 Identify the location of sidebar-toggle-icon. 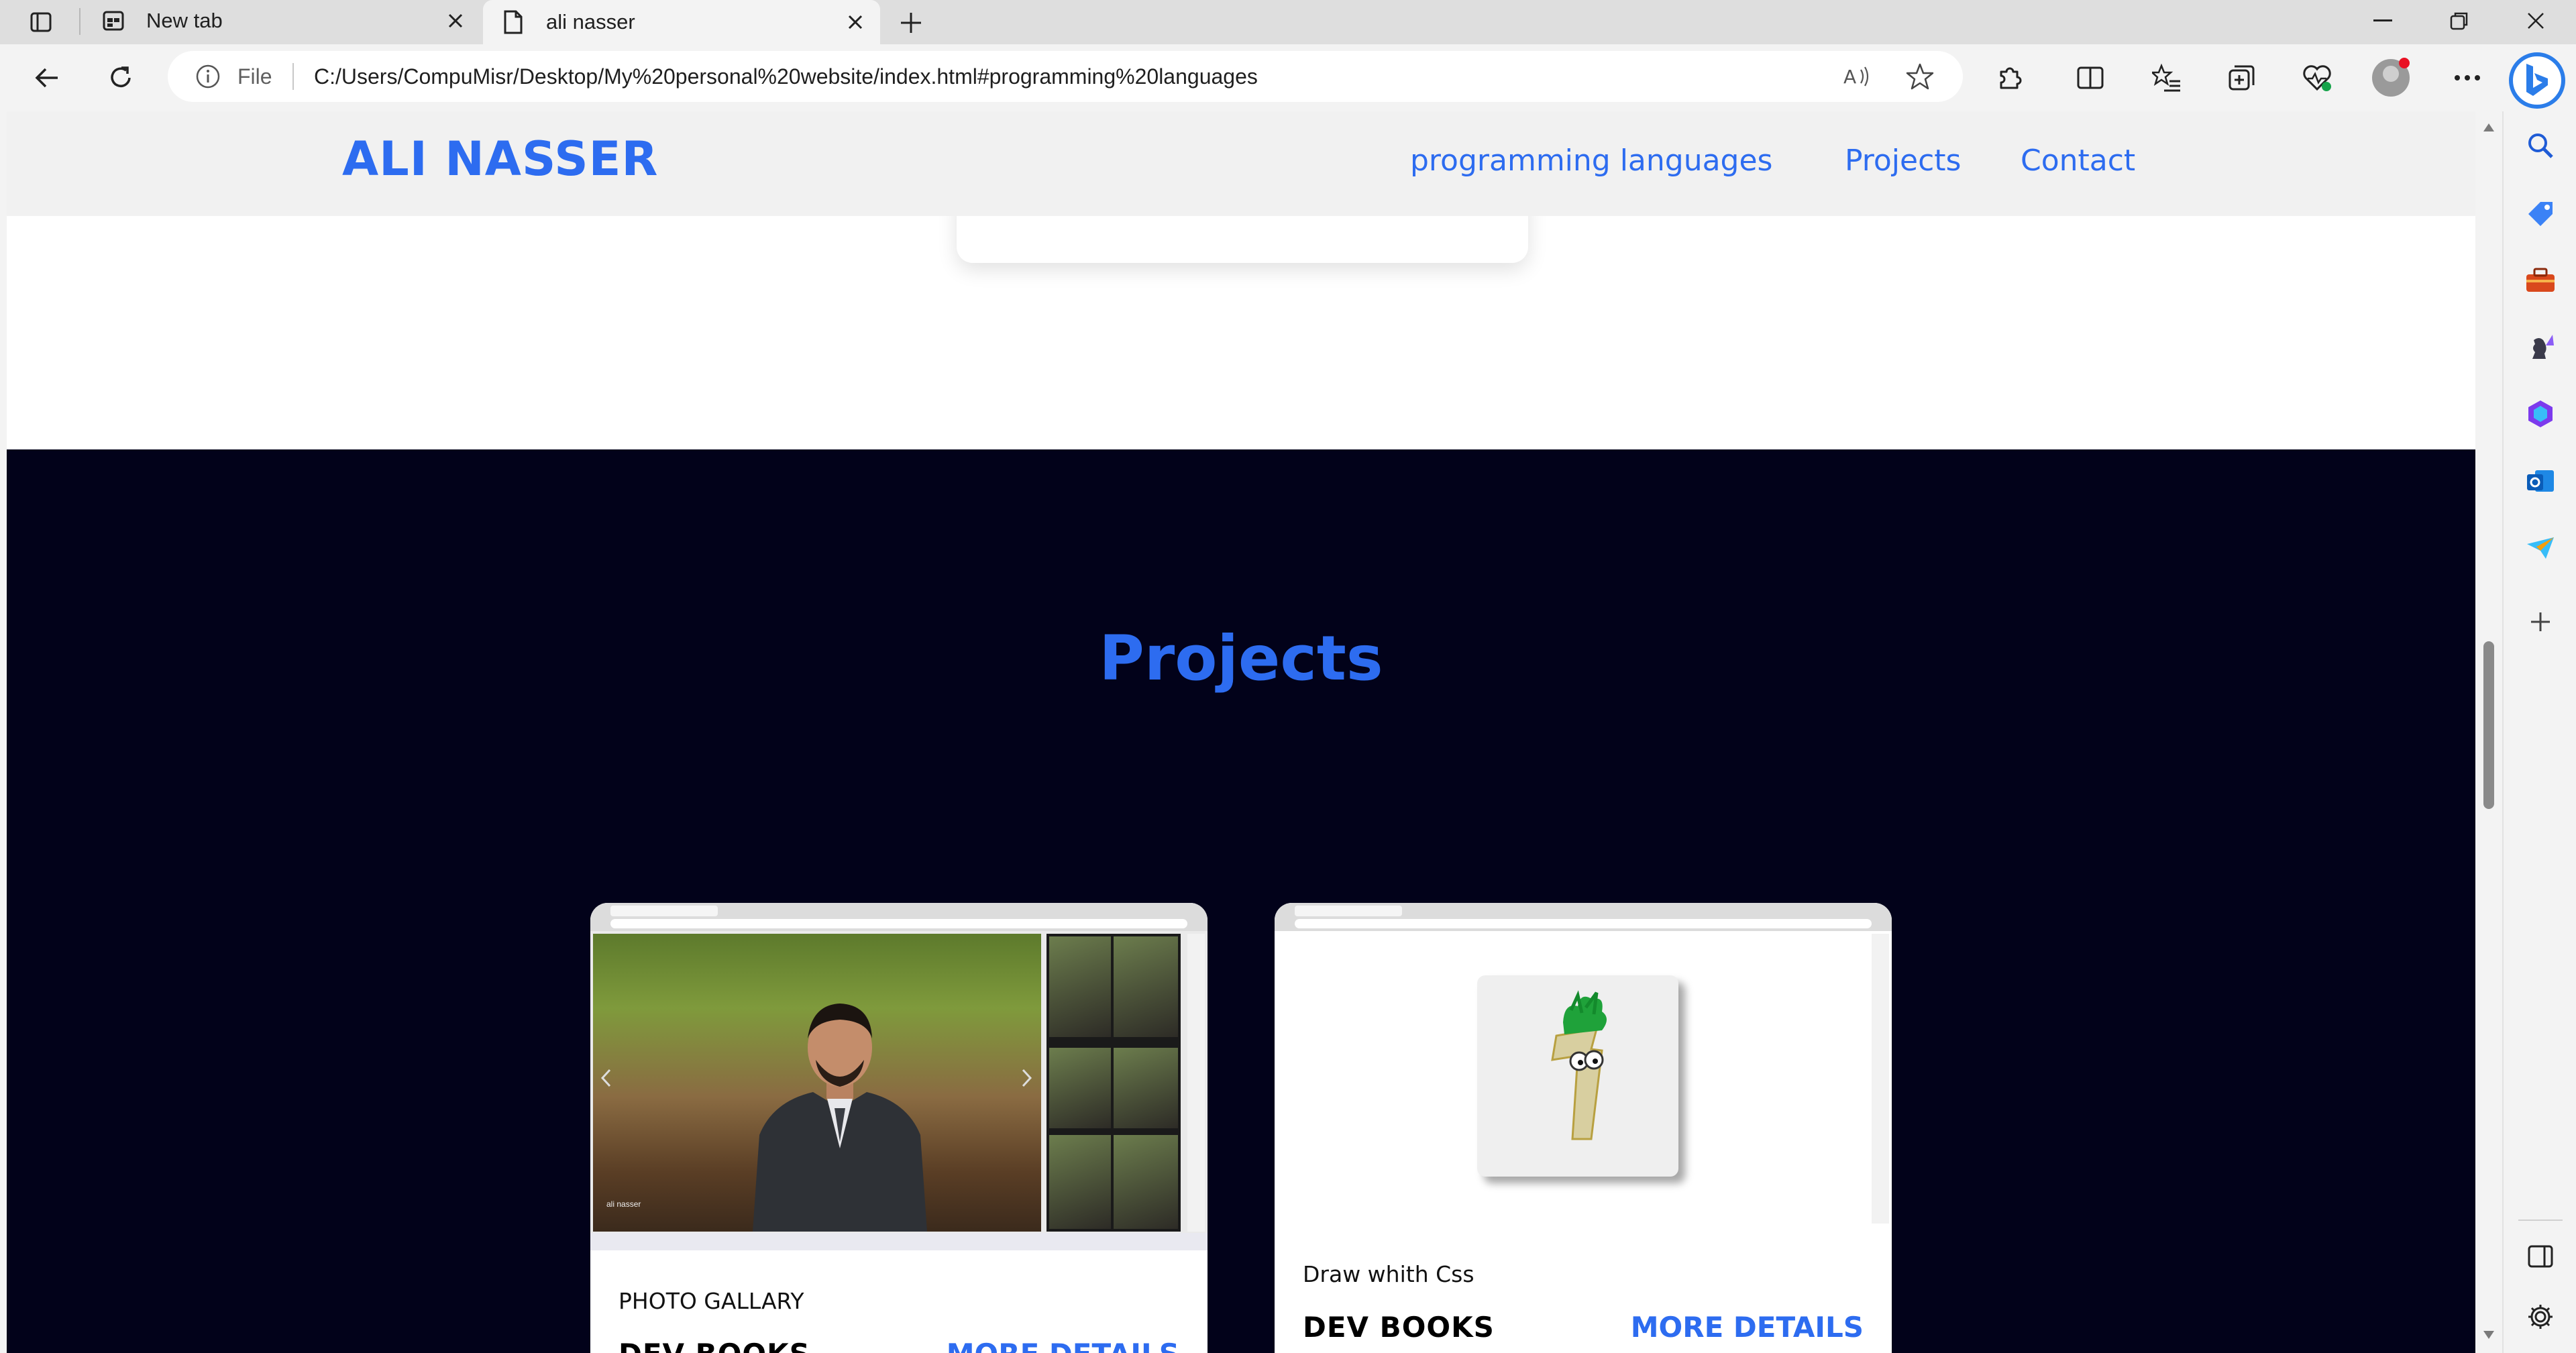
(2540, 1256).